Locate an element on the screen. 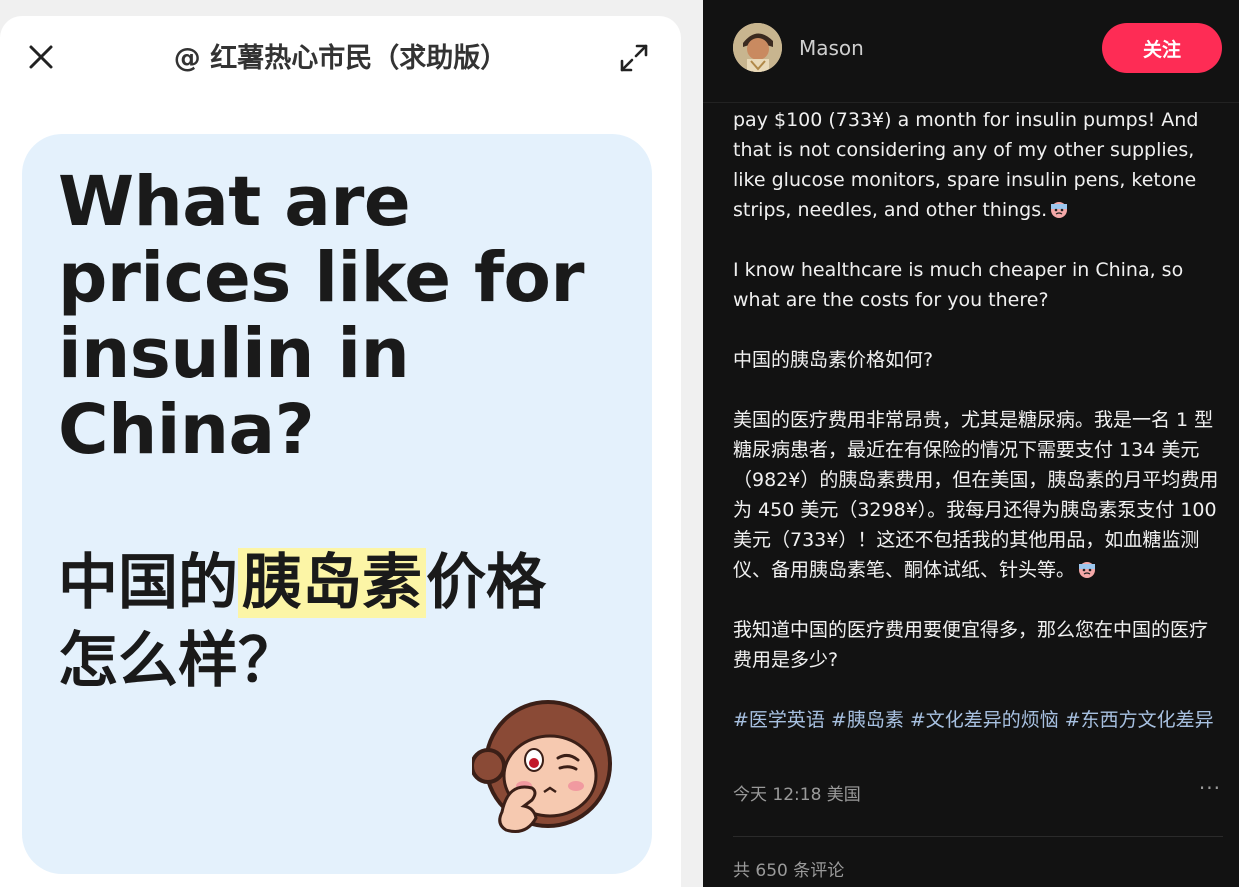 This screenshot has height=887, width=1239. paragraph-3: 中国的胰岛素价格如何? is located at coordinates (833, 360).